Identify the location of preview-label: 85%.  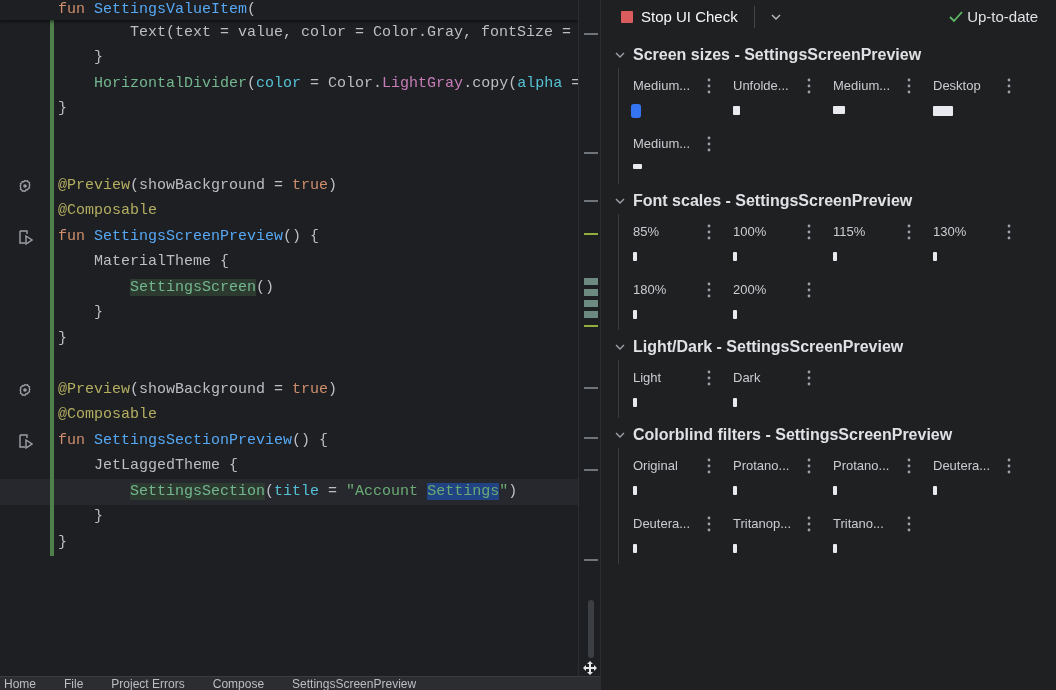
(647, 232).